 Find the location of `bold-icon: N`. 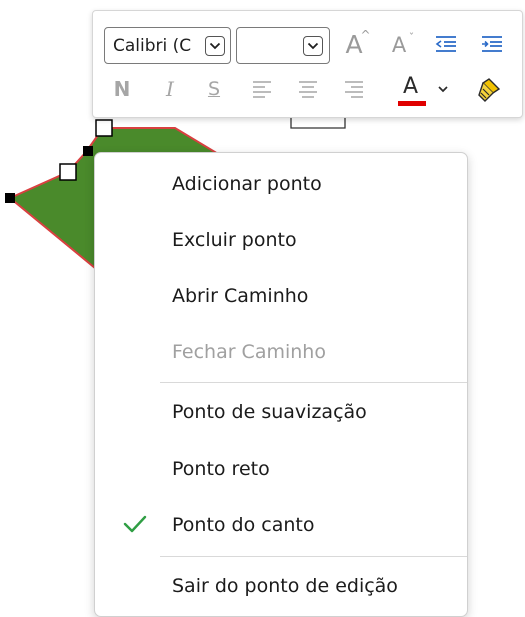

bold-icon: N is located at coordinates (122, 89).